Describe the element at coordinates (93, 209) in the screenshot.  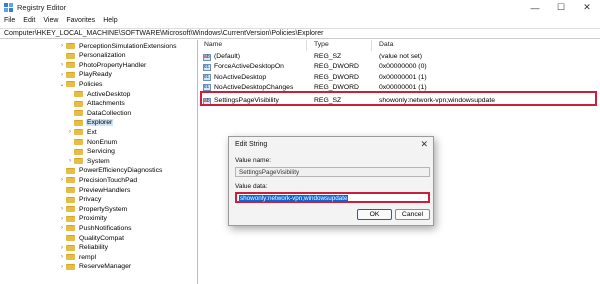
I see `tree-item: › PropertySystem` at that location.